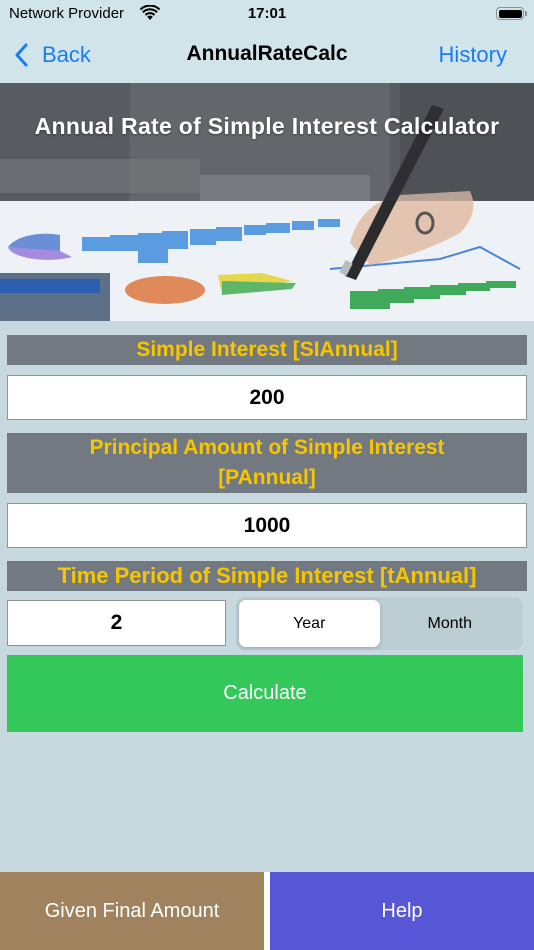 The image size is (534, 950). I want to click on given-final-amount-button: Given Final Amount, so click(132, 911).